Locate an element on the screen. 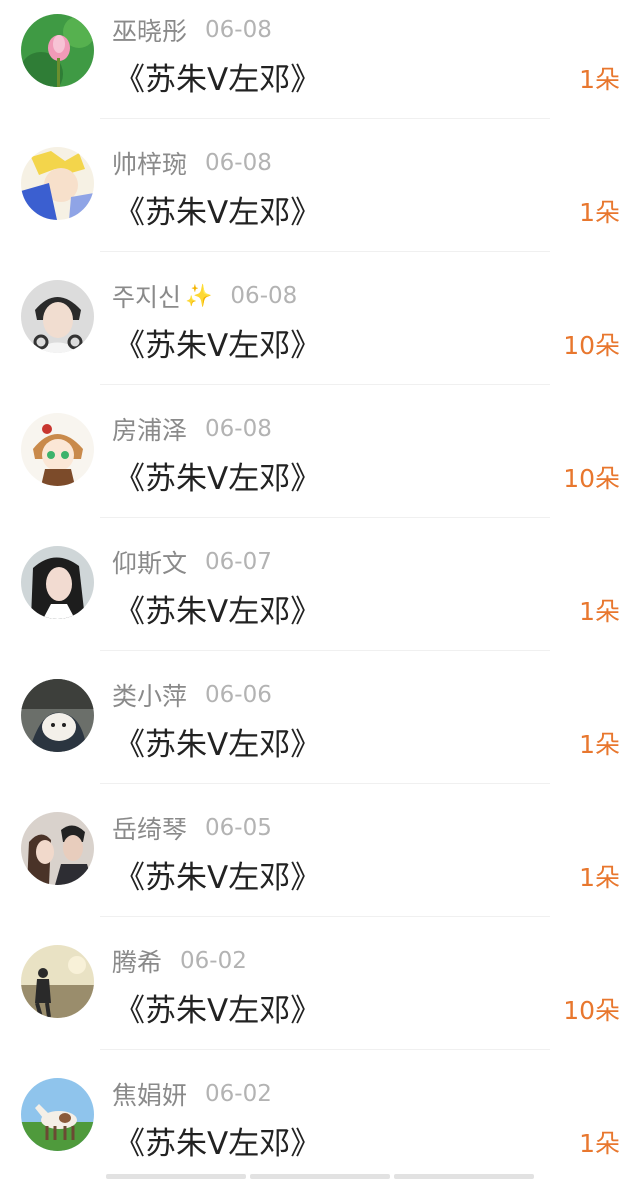  user-name: 주지신 is located at coordinates (146, 296).